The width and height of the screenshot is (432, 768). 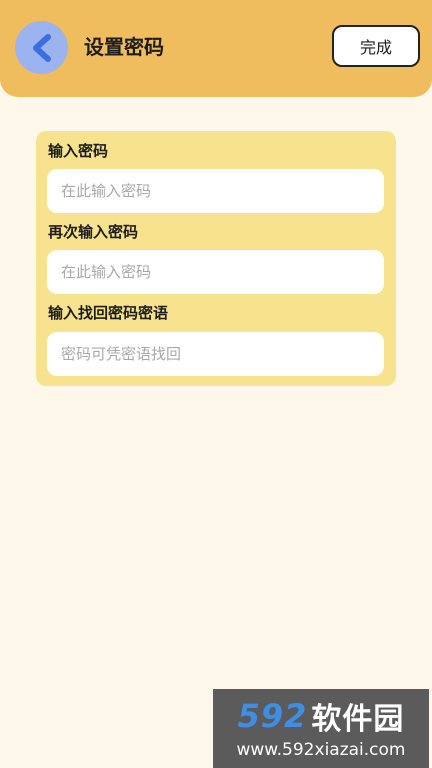 I want to click on page-title: 设置密码, so click(x=124, y=47).